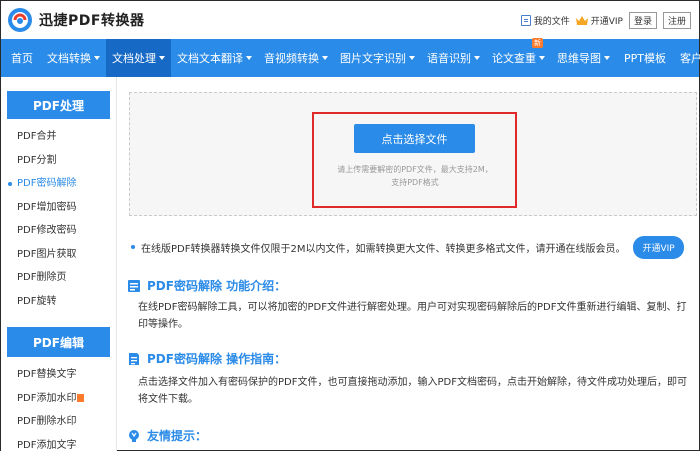 The image size is (700, 451). What do you see at coordinates (58, 302) in the screenshot?
I see `sidebar-item-rotate: PDF旋转` at bounding box center [58, 302].